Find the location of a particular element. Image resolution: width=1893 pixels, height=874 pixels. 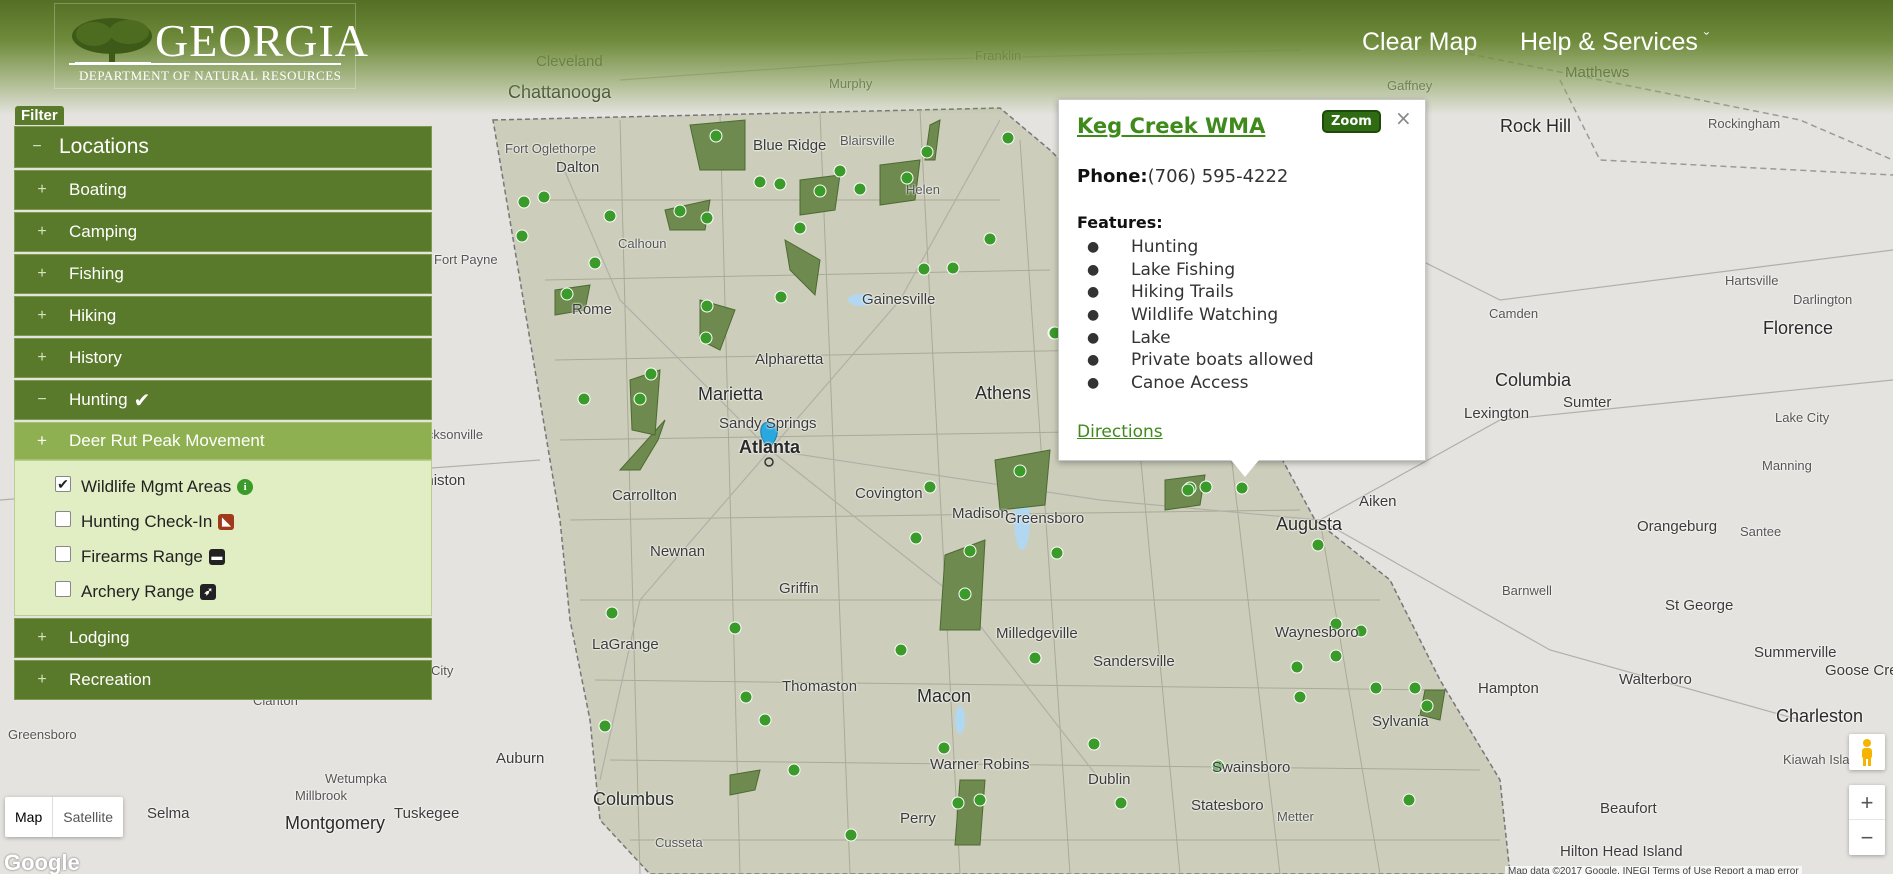

street-view-pegman-icon is located at coordinates (1867, 752).